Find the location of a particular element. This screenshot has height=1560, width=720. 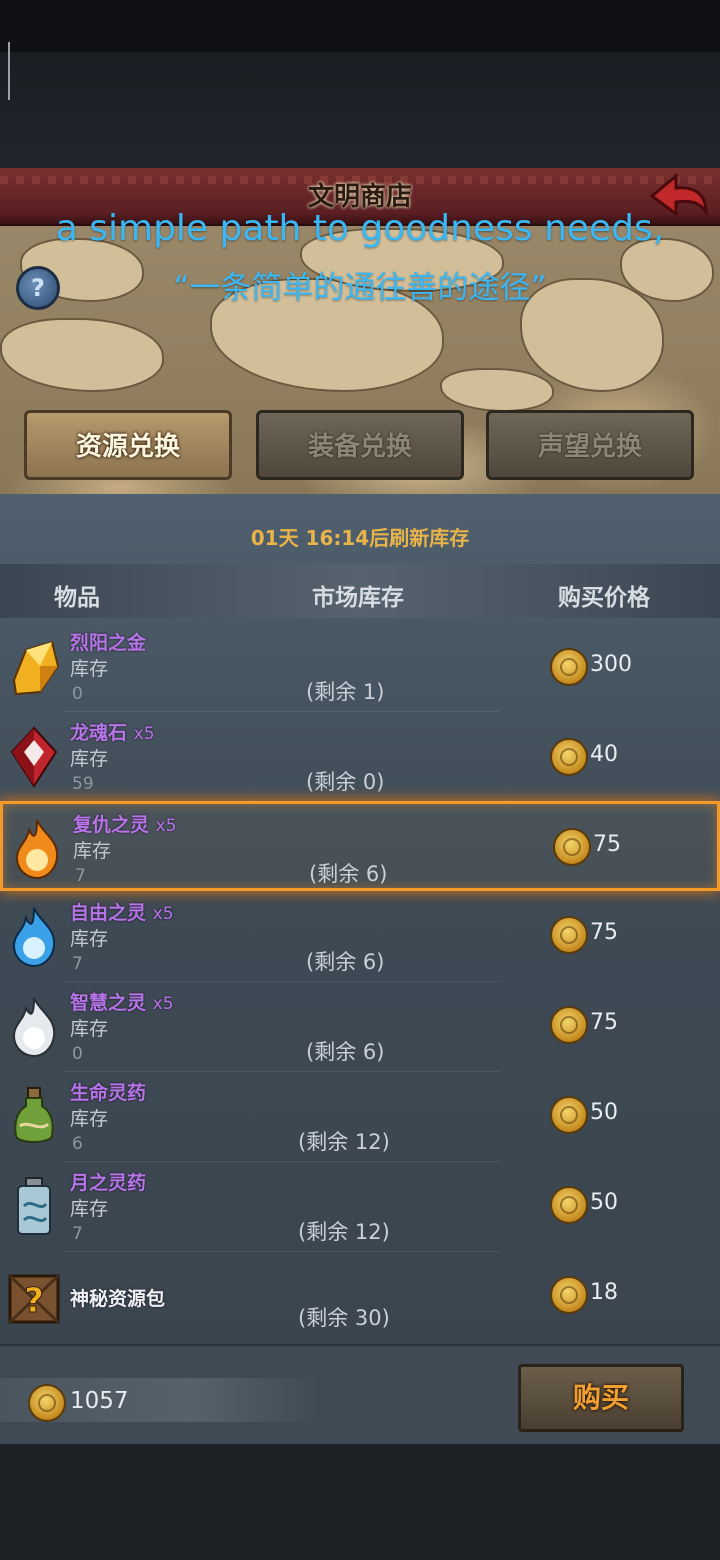

list-item: ? 神秘资源包 (剩余 30) 18 is located at coordinates (360, 1297).